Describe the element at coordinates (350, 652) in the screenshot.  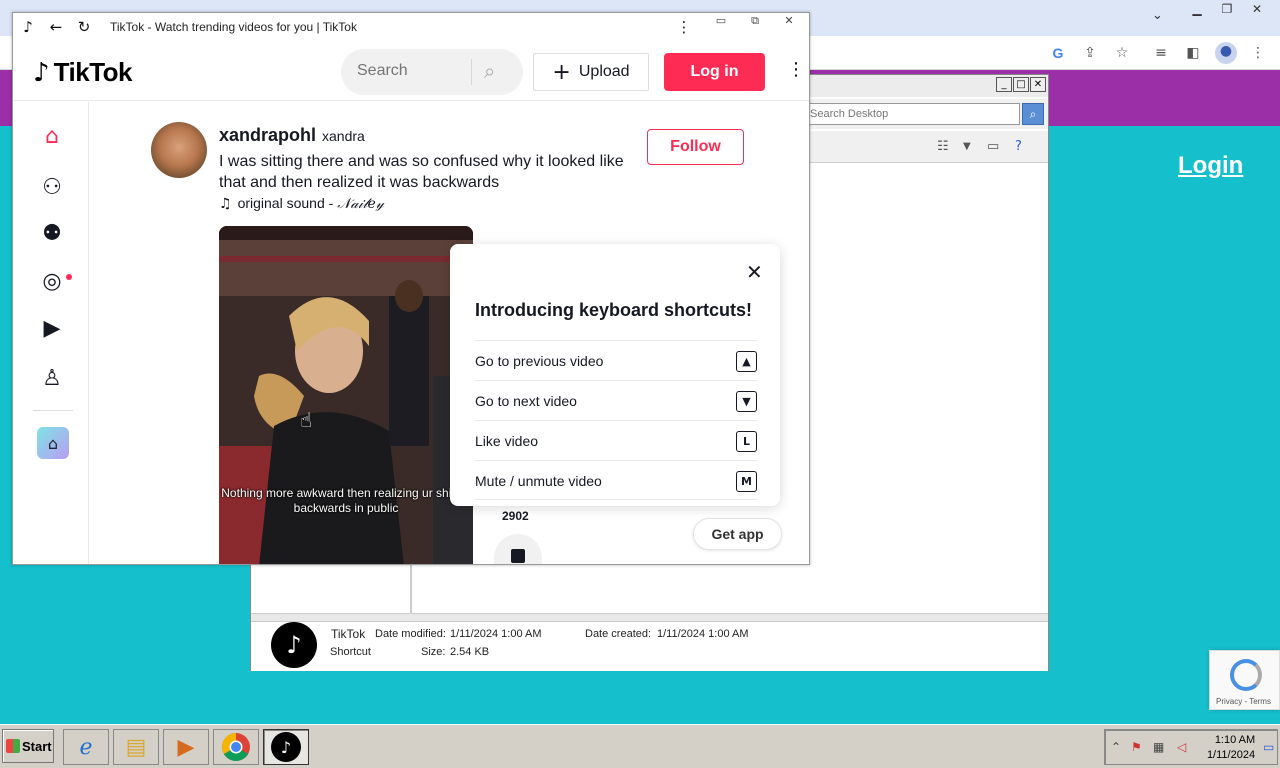
I see `details-file-type: Shortcut` at that location.